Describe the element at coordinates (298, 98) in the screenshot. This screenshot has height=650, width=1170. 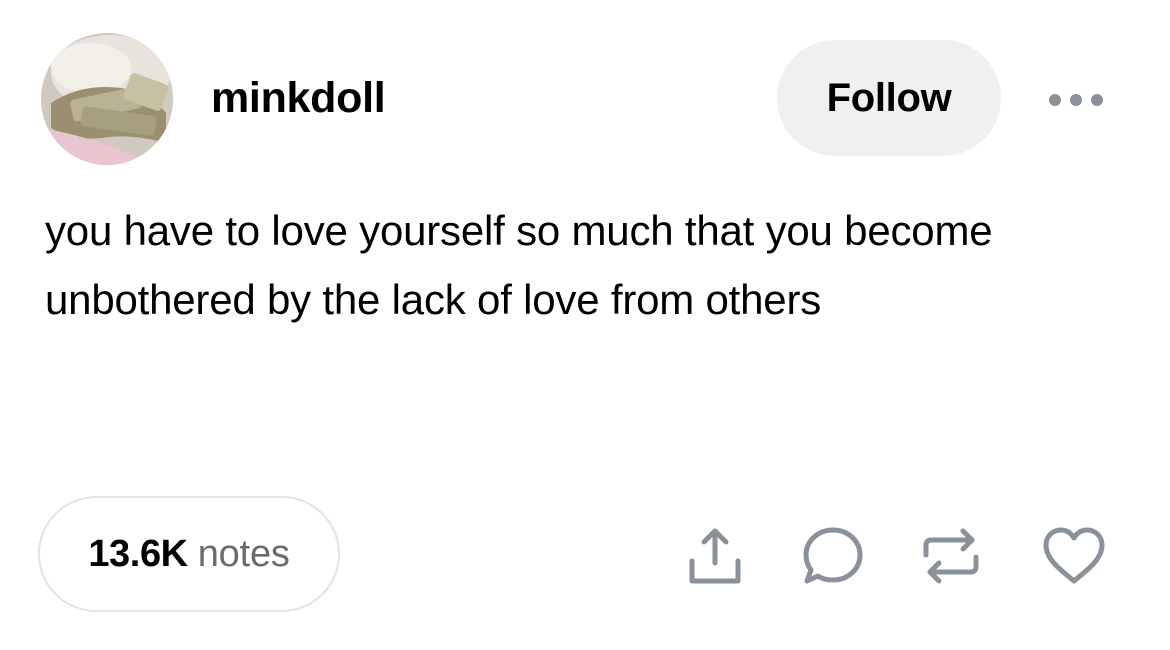
I see `author-username: minkdoll` at that location.